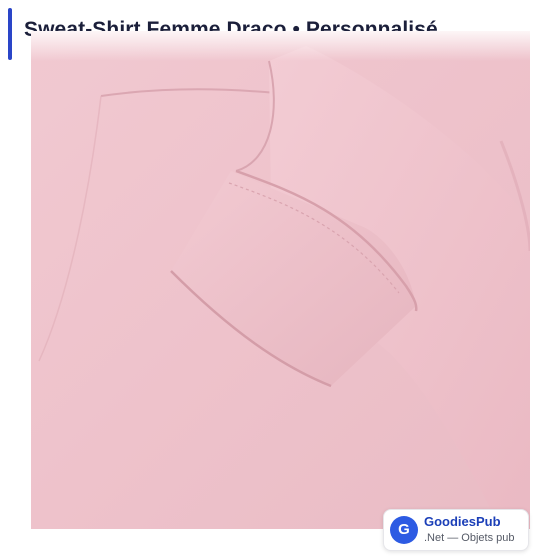 The width and height of the screenshot is (560, 560). Describe the element at coordinates (469, 538) in the screenshot. I see `brand-tagline: .Net — Objets pub` at that location.